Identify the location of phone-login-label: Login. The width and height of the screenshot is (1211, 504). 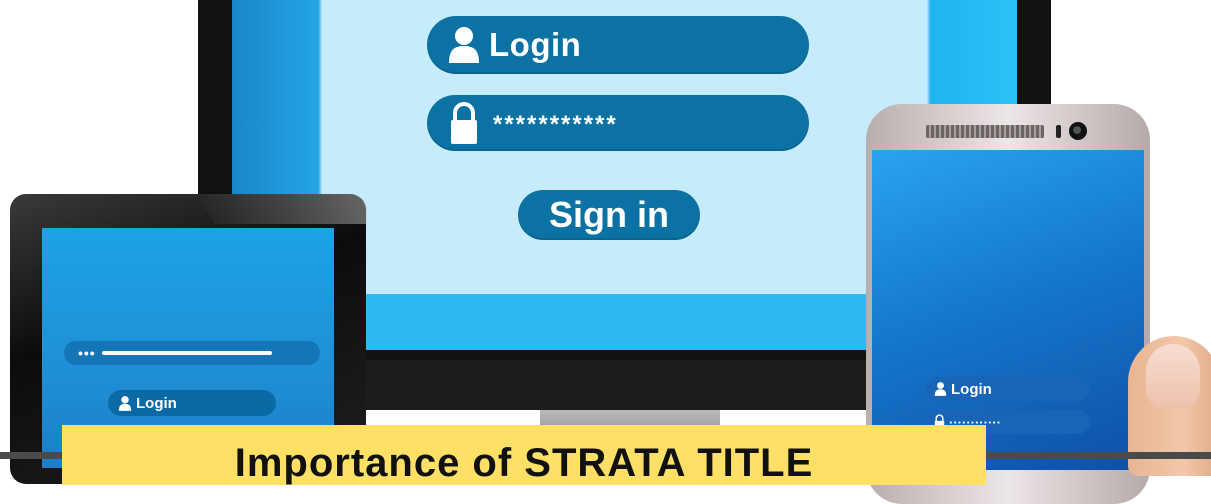
(971, 389).